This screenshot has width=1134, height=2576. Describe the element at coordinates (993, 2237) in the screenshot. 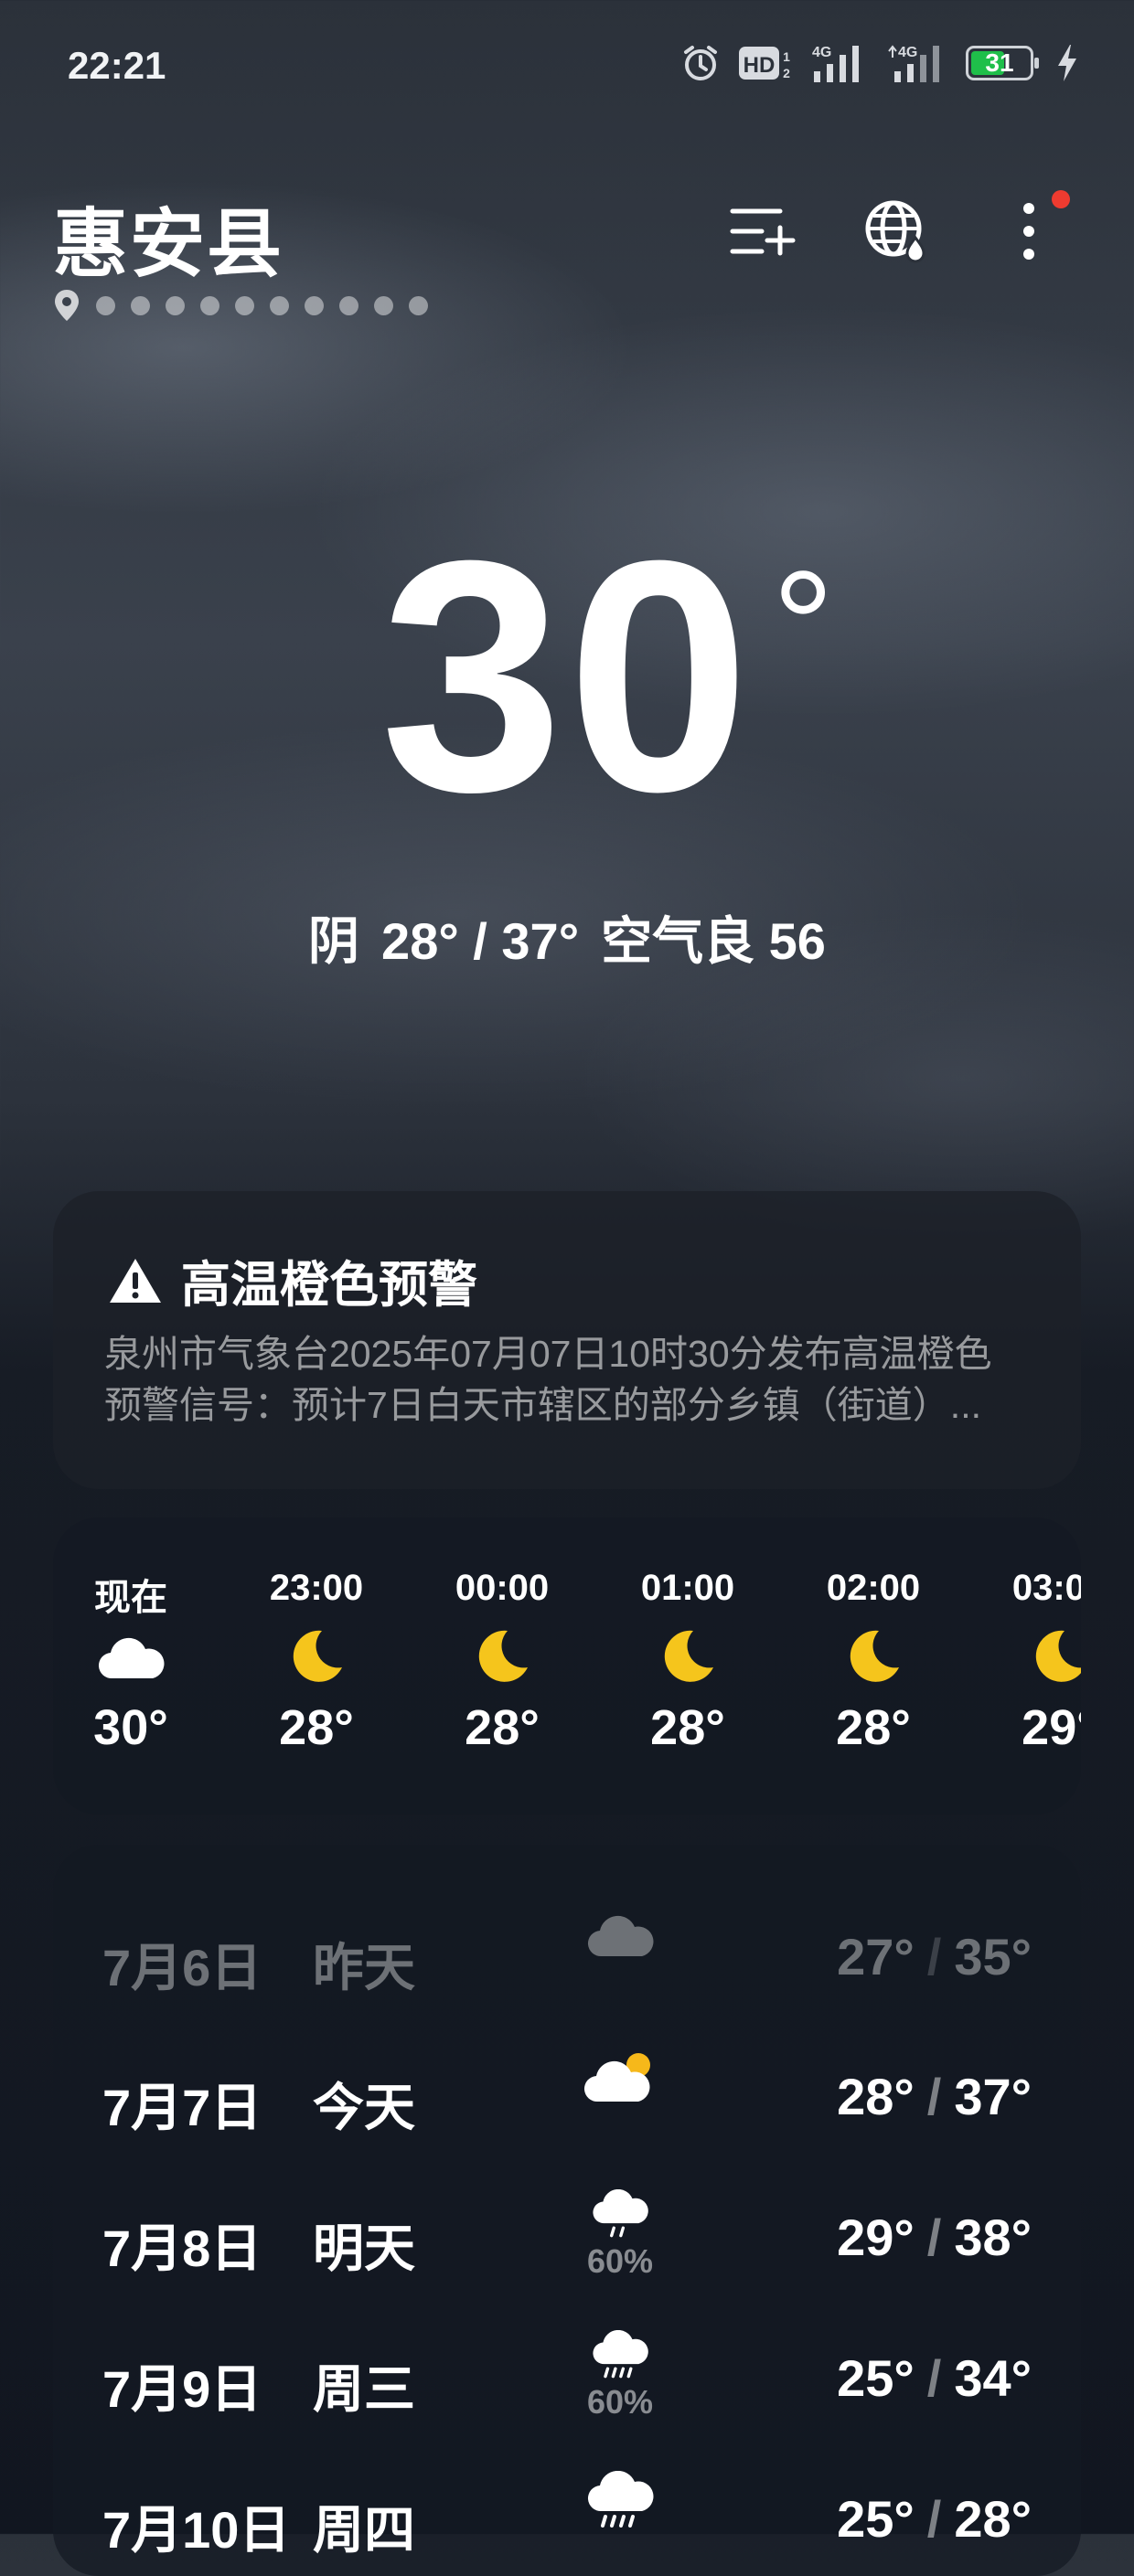

I see `day-high: 38°` at that location.